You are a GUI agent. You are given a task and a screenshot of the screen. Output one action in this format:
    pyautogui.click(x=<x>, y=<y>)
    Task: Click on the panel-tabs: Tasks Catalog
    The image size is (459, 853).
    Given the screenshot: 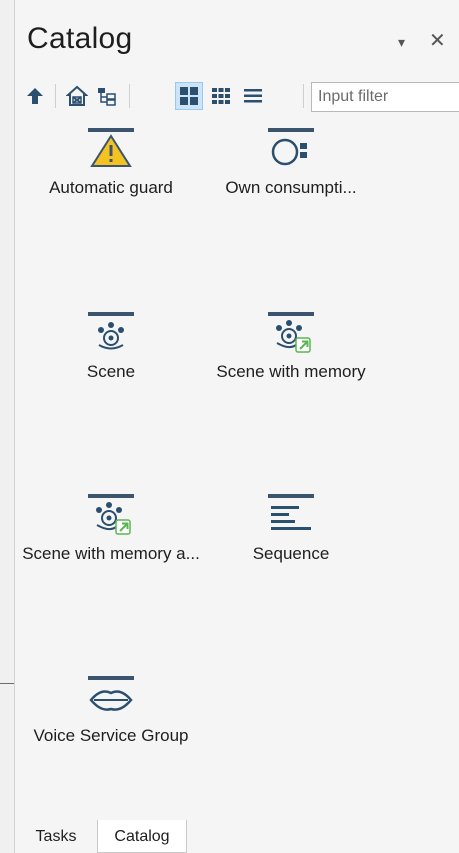 What is the action you would take?
    pyautogui.click(x=237, y=836)
    